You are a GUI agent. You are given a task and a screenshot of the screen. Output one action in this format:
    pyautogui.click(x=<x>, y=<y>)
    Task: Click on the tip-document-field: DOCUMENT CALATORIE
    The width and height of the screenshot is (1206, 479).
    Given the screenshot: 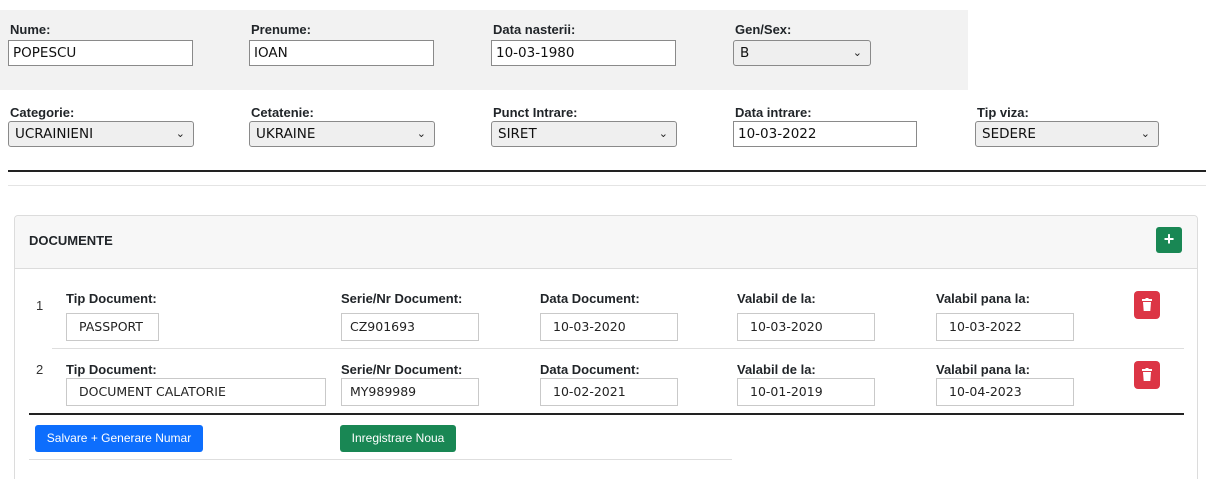 What is the action you would take?
    pyautogui.click(x=196, y=392)
    